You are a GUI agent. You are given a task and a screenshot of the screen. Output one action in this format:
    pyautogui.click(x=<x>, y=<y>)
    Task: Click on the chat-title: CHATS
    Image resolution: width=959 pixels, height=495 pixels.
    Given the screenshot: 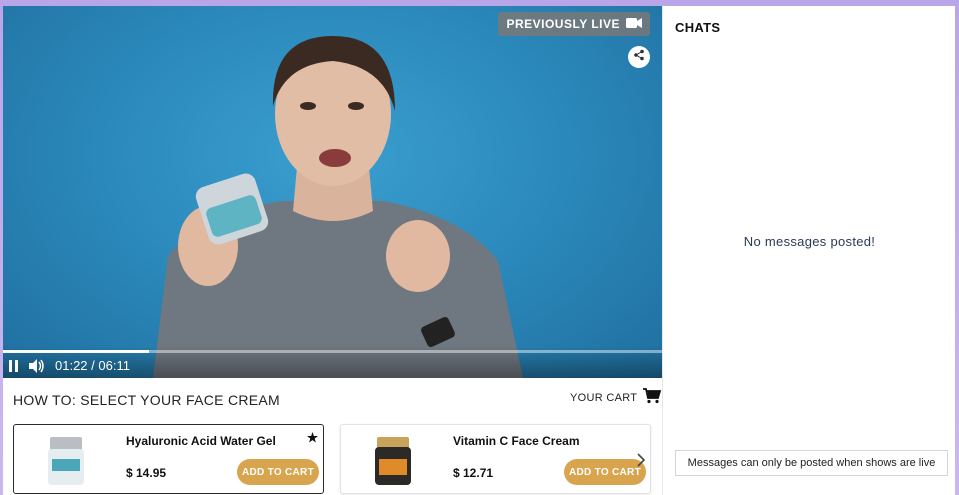 What is the action you would take?
    pyautogui.click(x=698, y=27)
    